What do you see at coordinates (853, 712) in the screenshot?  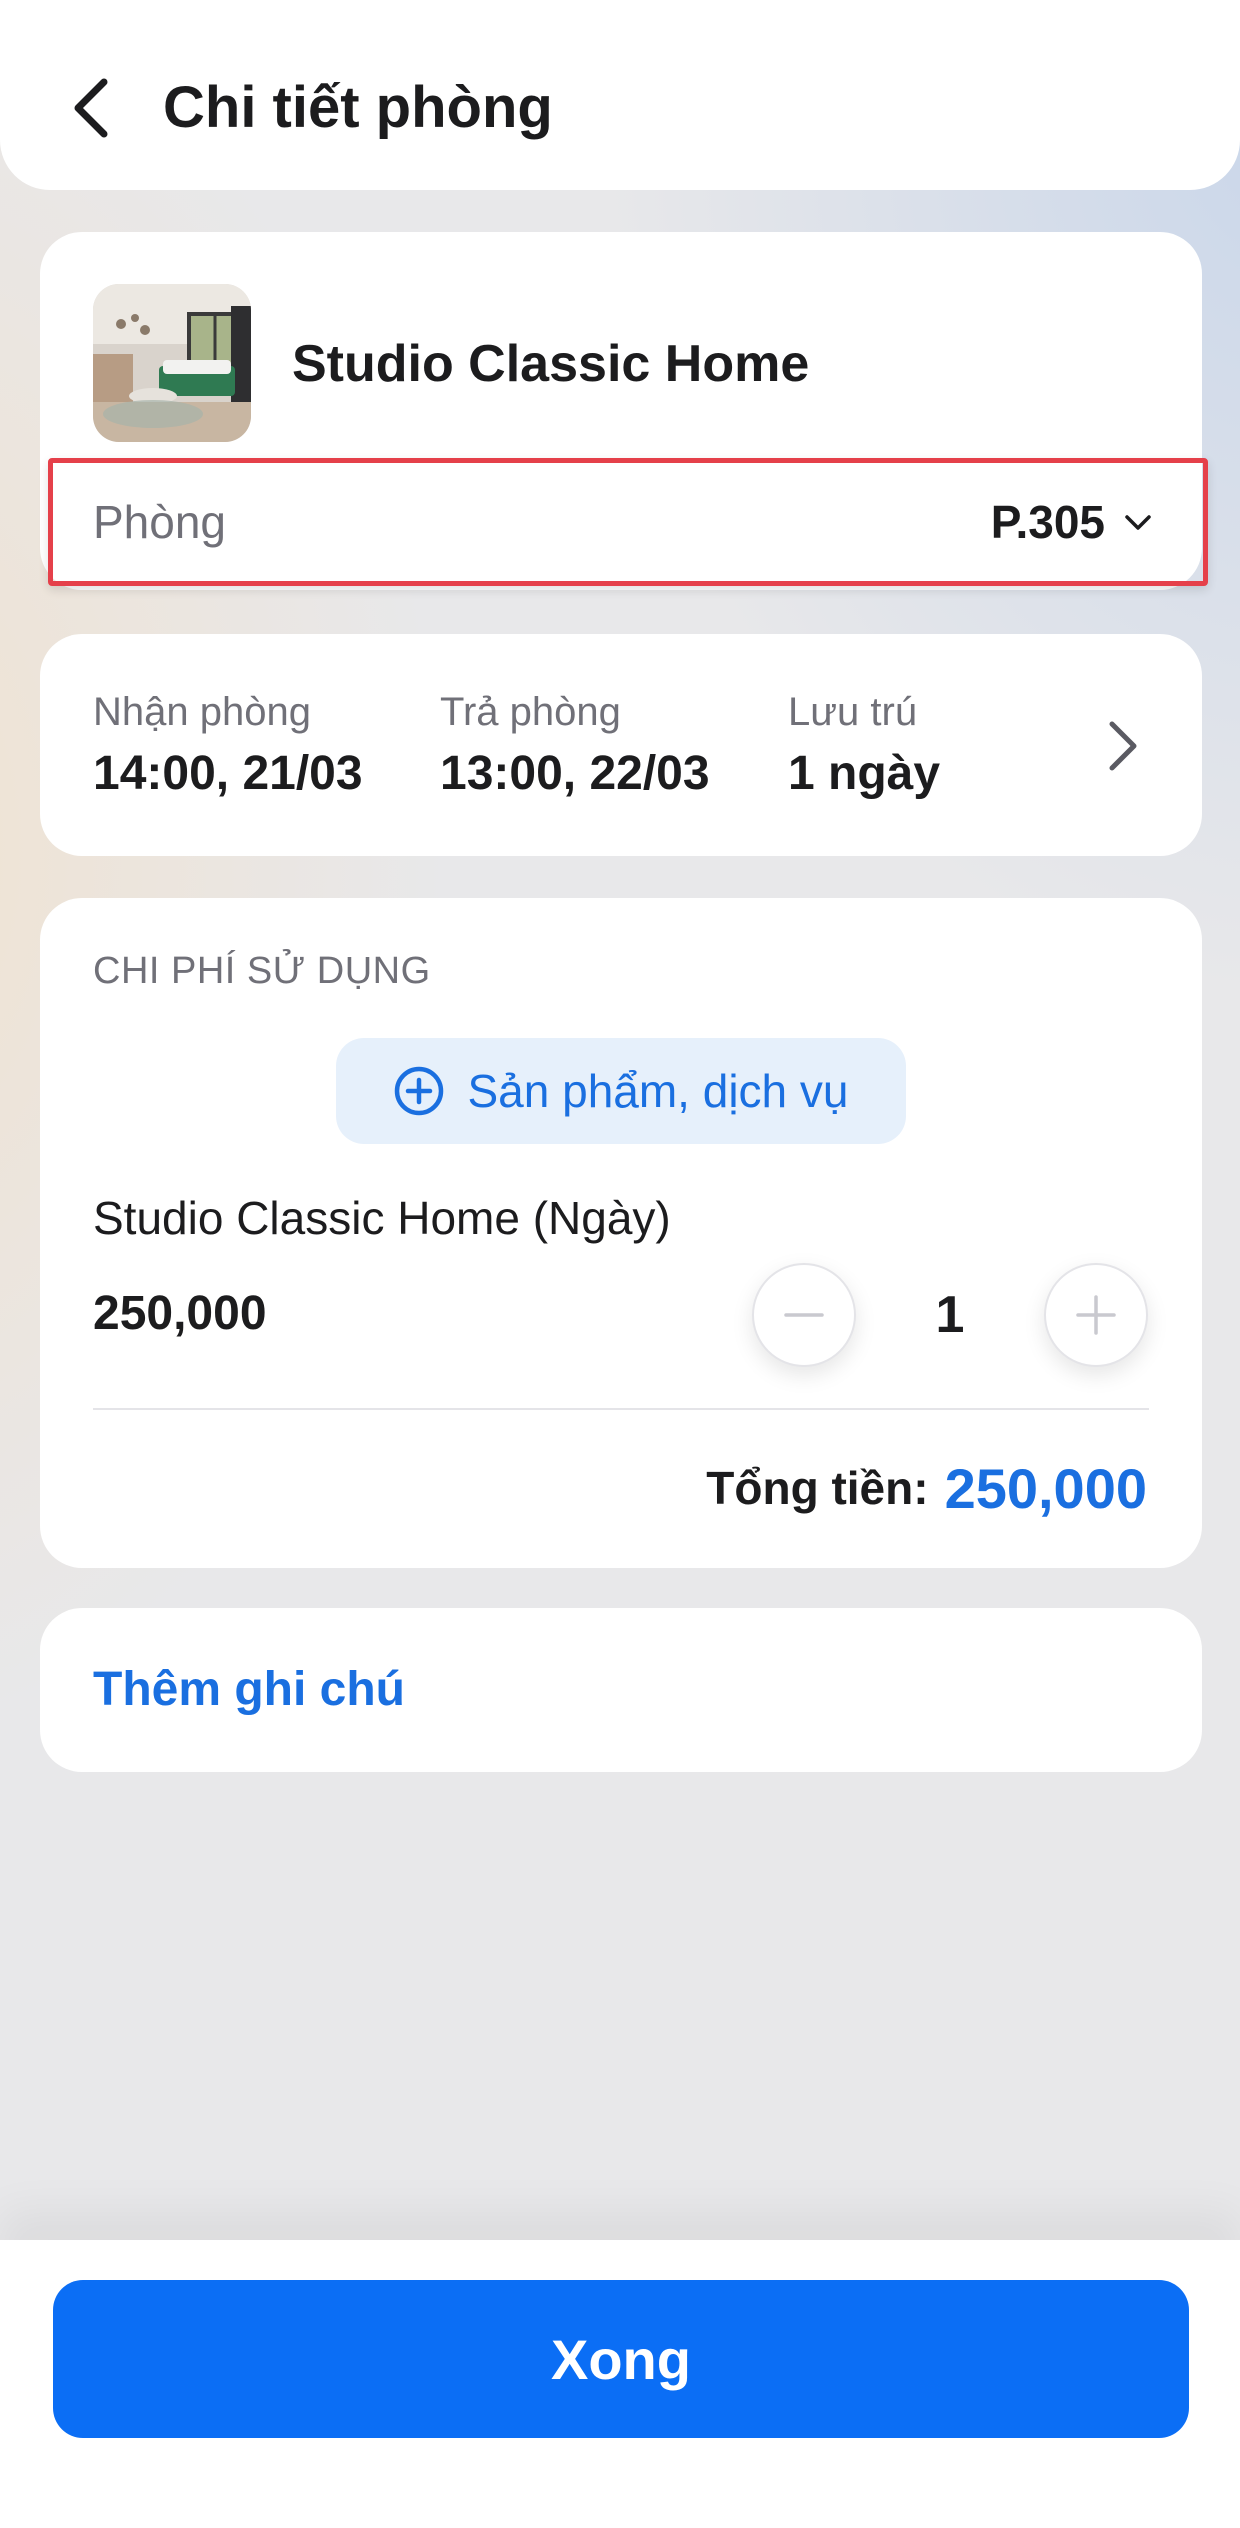 I see `duration-label: Lưu trú` at bounding box center [853, 712].